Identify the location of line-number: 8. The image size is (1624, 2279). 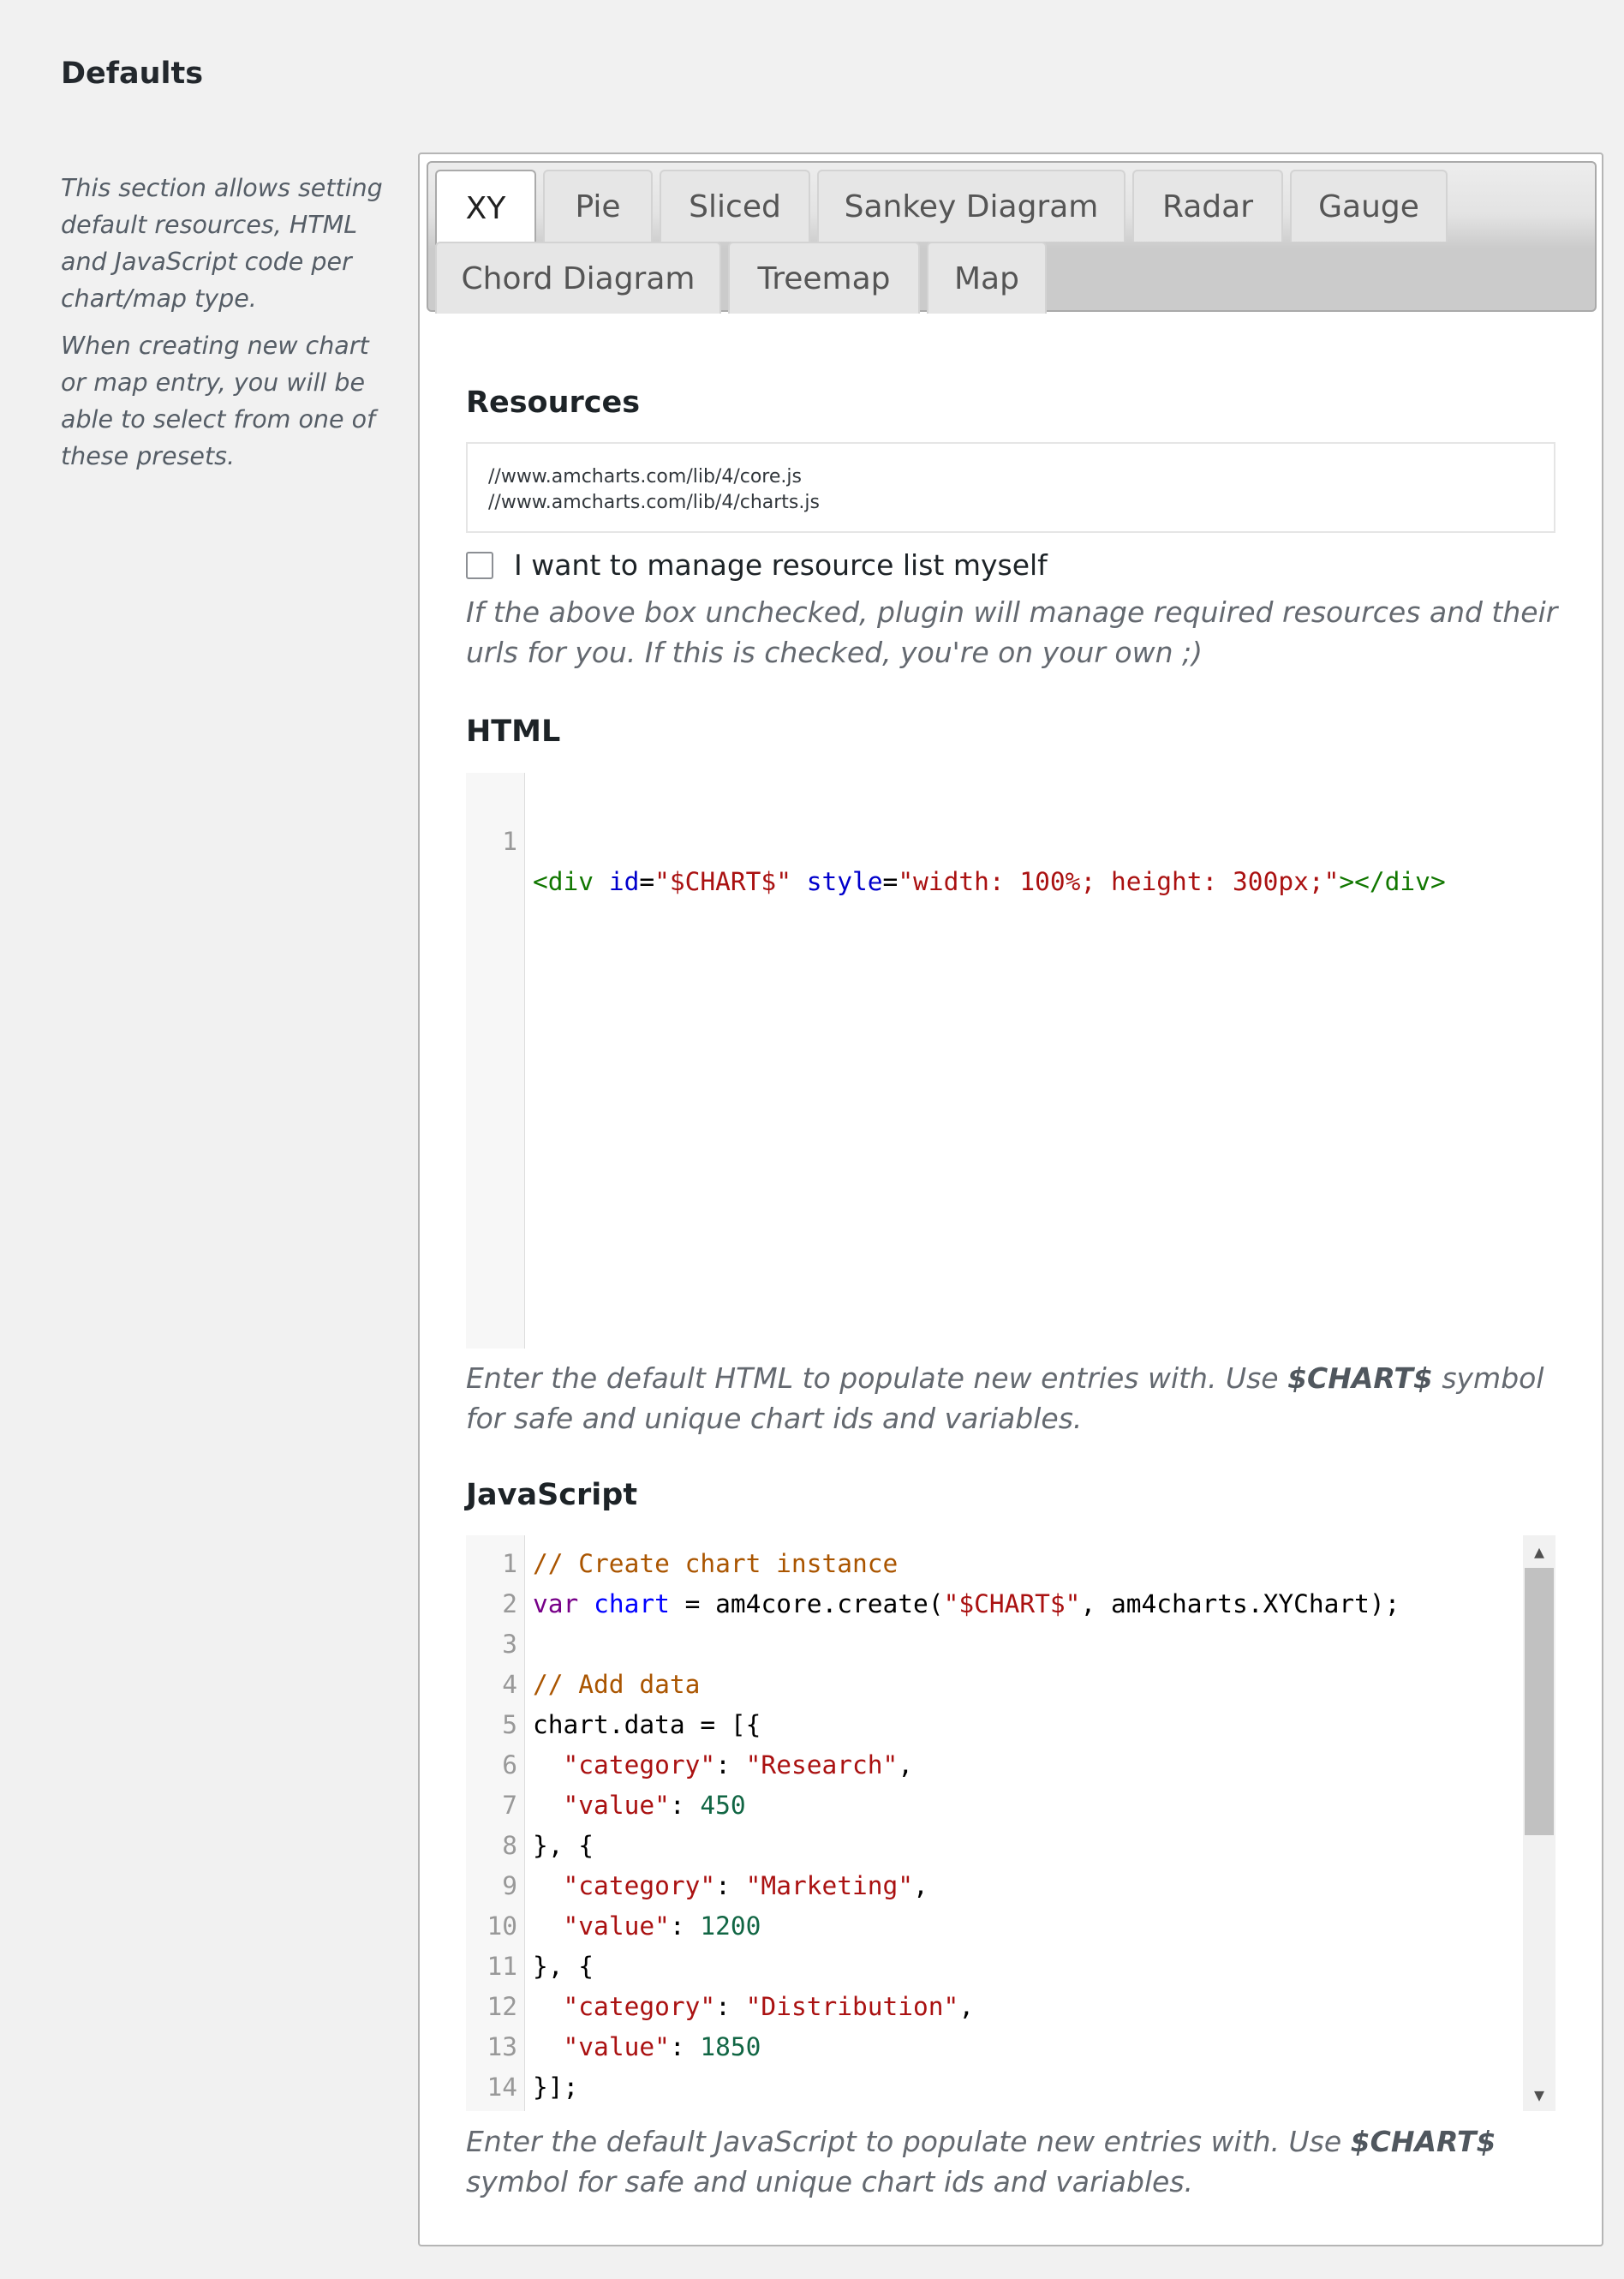
(509, 1845).